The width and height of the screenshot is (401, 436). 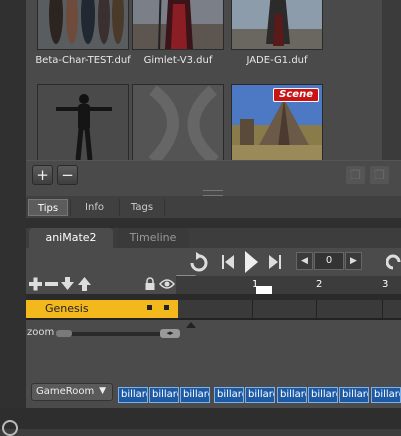 I want to click on duplicate-icon: ❐, so click(x=379, y=175).